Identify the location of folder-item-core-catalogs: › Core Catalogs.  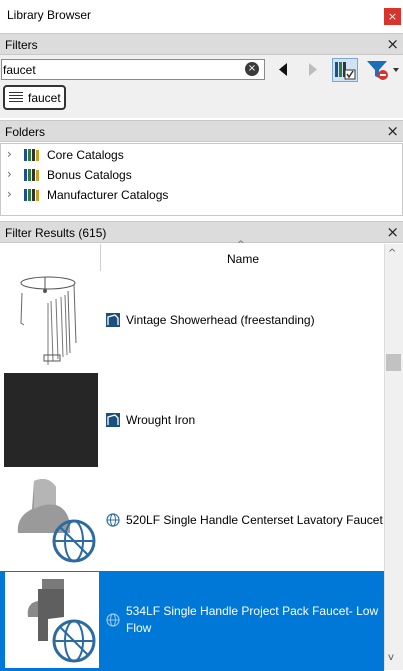
(201, 155).